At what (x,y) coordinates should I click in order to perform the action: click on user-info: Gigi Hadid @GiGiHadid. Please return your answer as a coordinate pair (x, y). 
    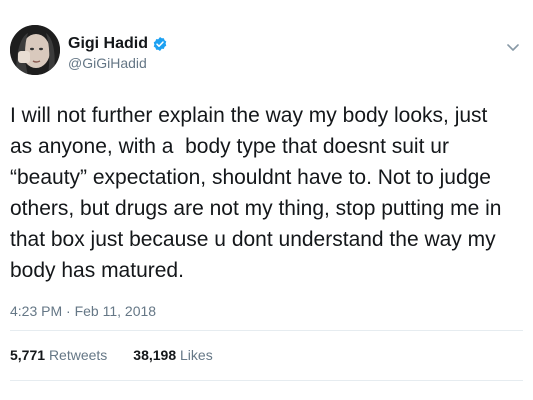
    Looking at the image, I should click on (118, 53).